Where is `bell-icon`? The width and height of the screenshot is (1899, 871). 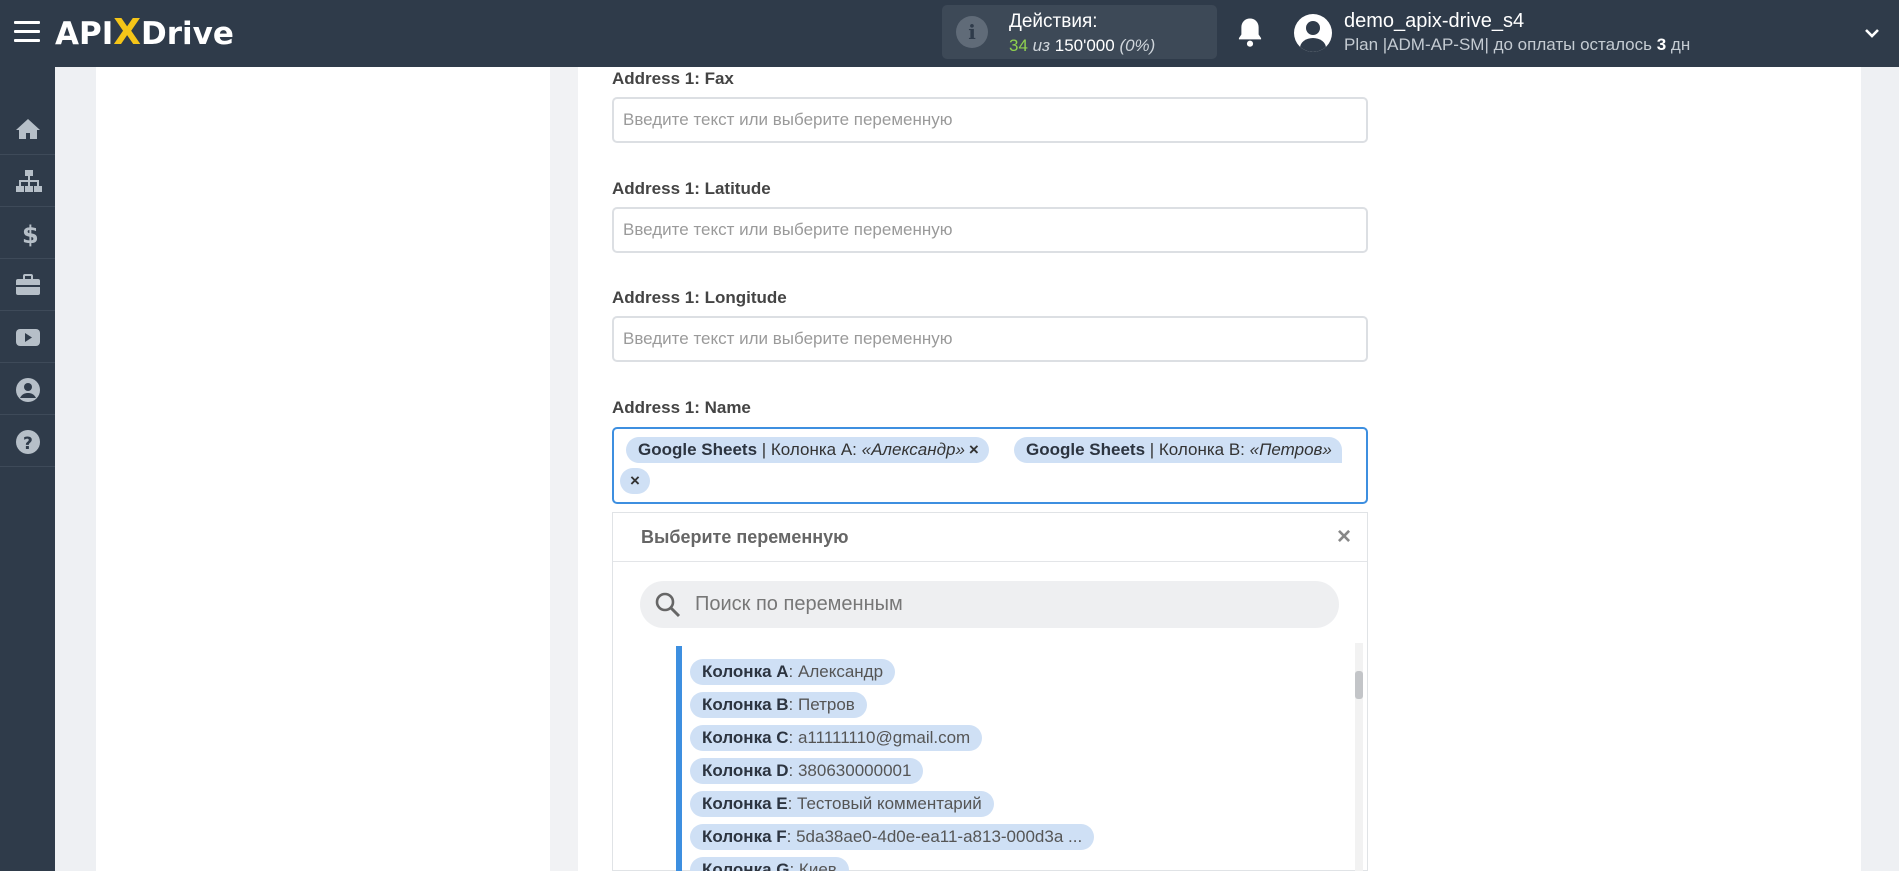
bell-icon is located at coordinates (1250, 32).